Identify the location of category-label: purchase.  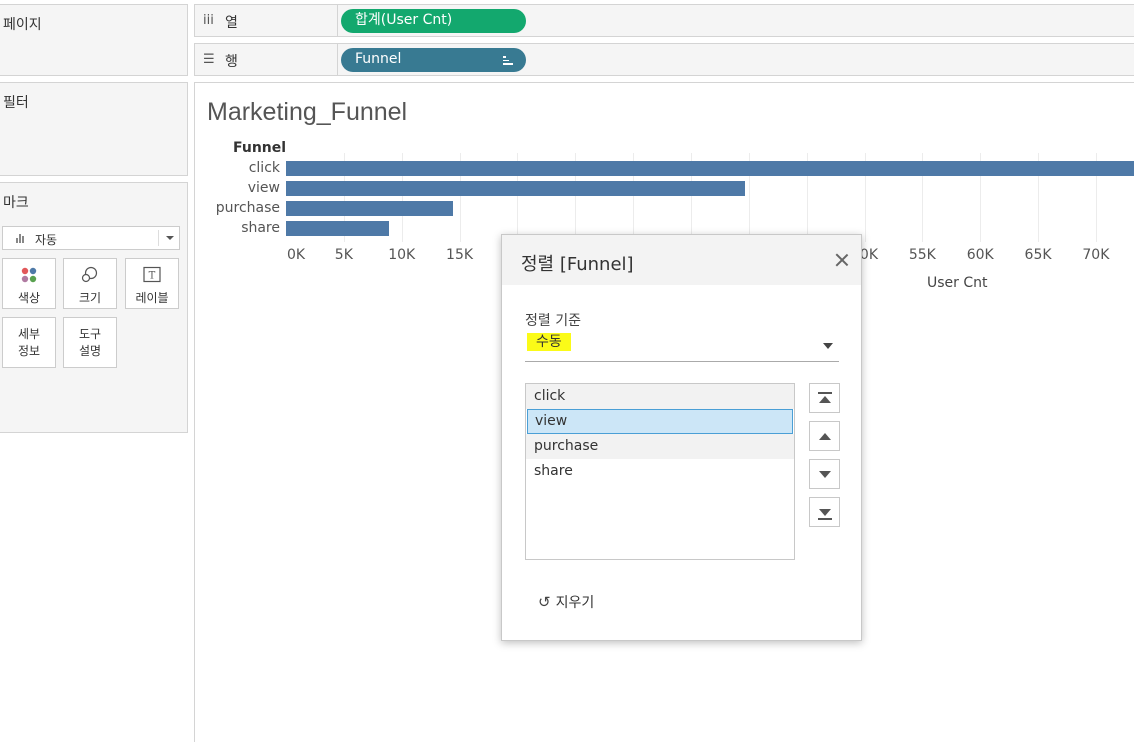
(247, 208).